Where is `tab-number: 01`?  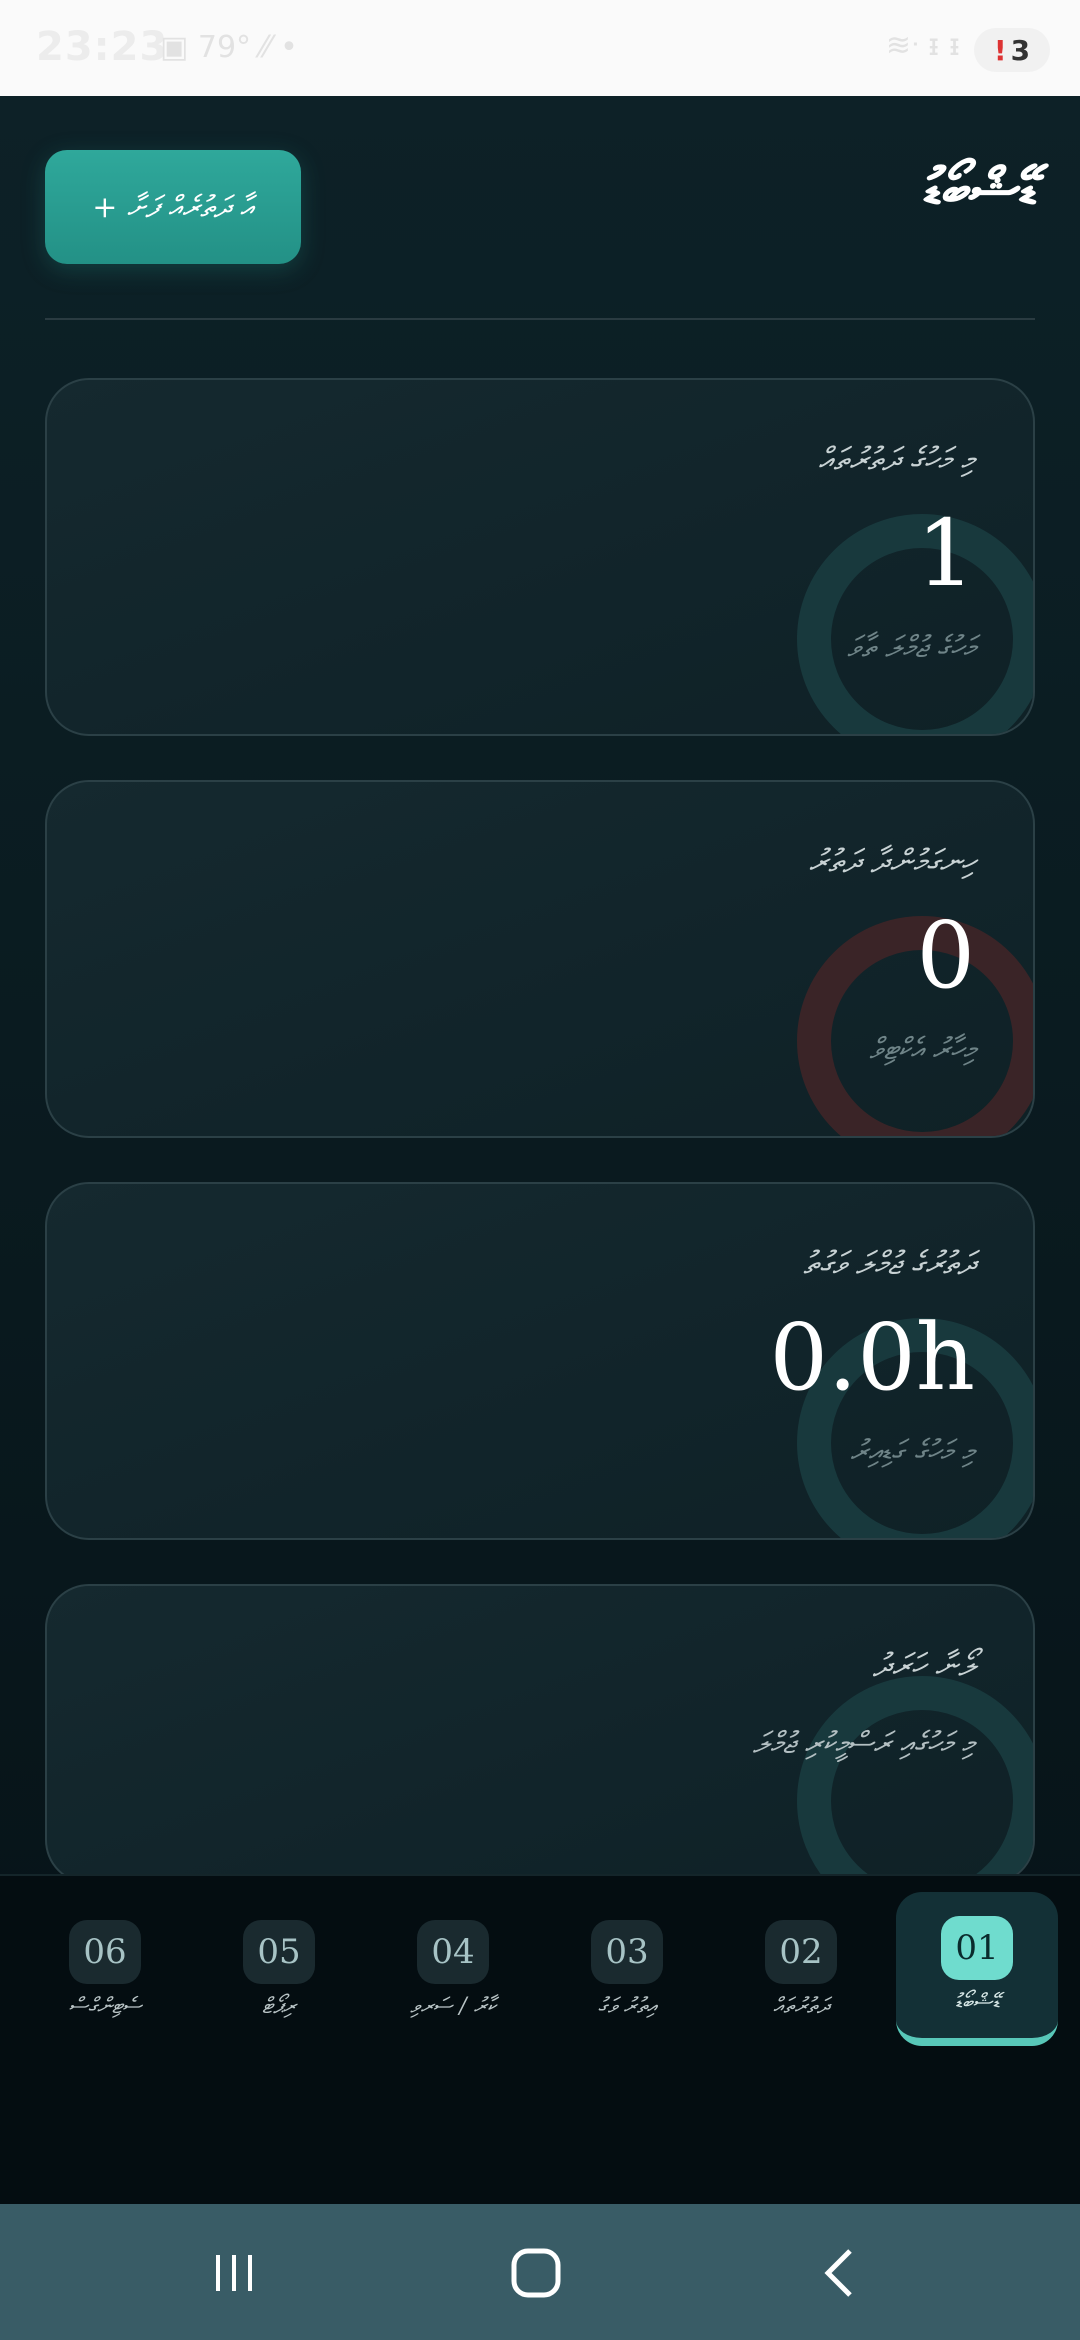 tab-number: 01 is located at coordinates (977, 1948).